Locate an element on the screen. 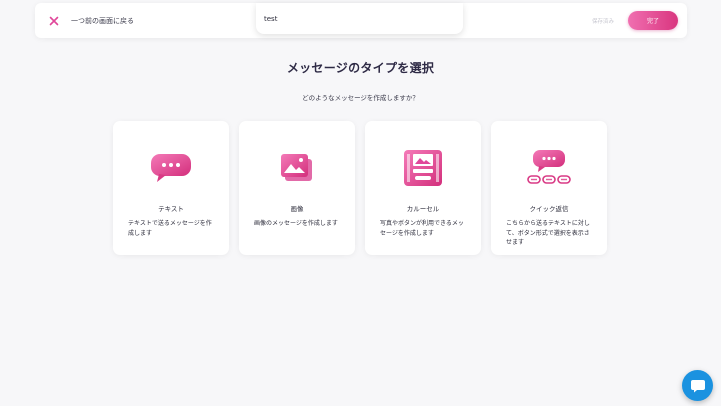  top-bar: 一つ前の画面に戻る 保存済み 完了 is located at coordinates (361, 20).